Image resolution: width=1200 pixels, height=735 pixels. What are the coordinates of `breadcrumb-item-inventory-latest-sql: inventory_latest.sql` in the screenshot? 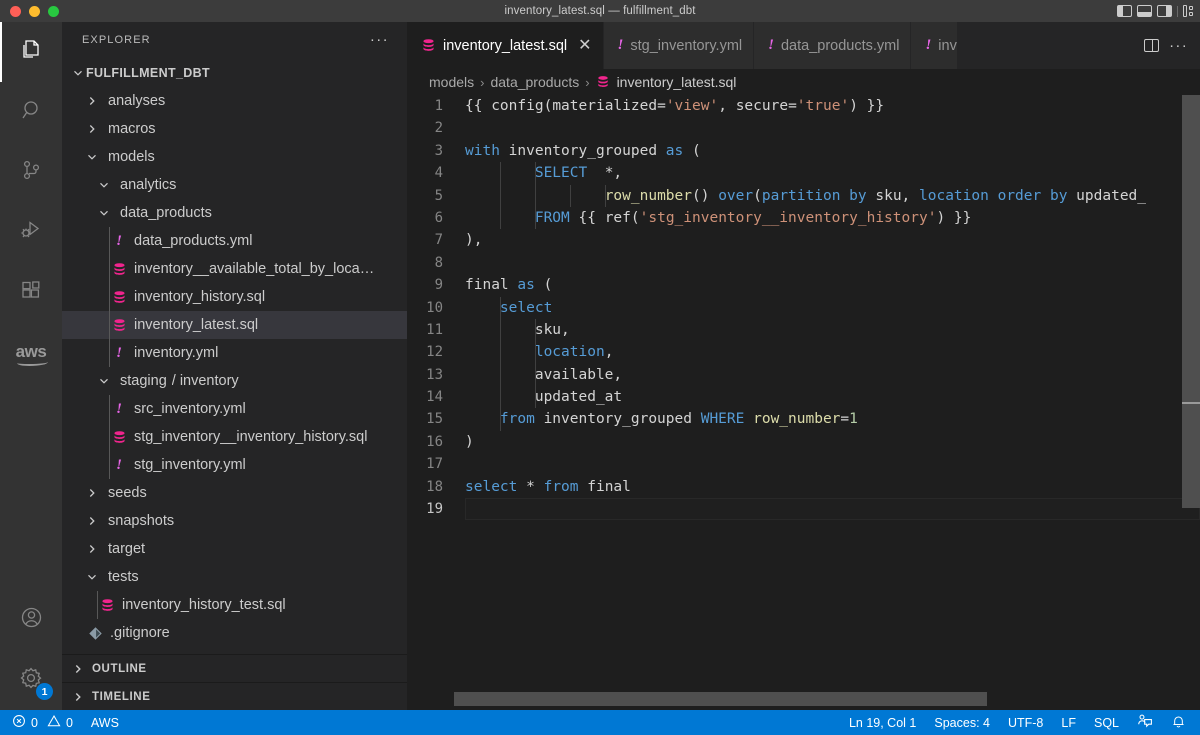 It's located at (666, 82).